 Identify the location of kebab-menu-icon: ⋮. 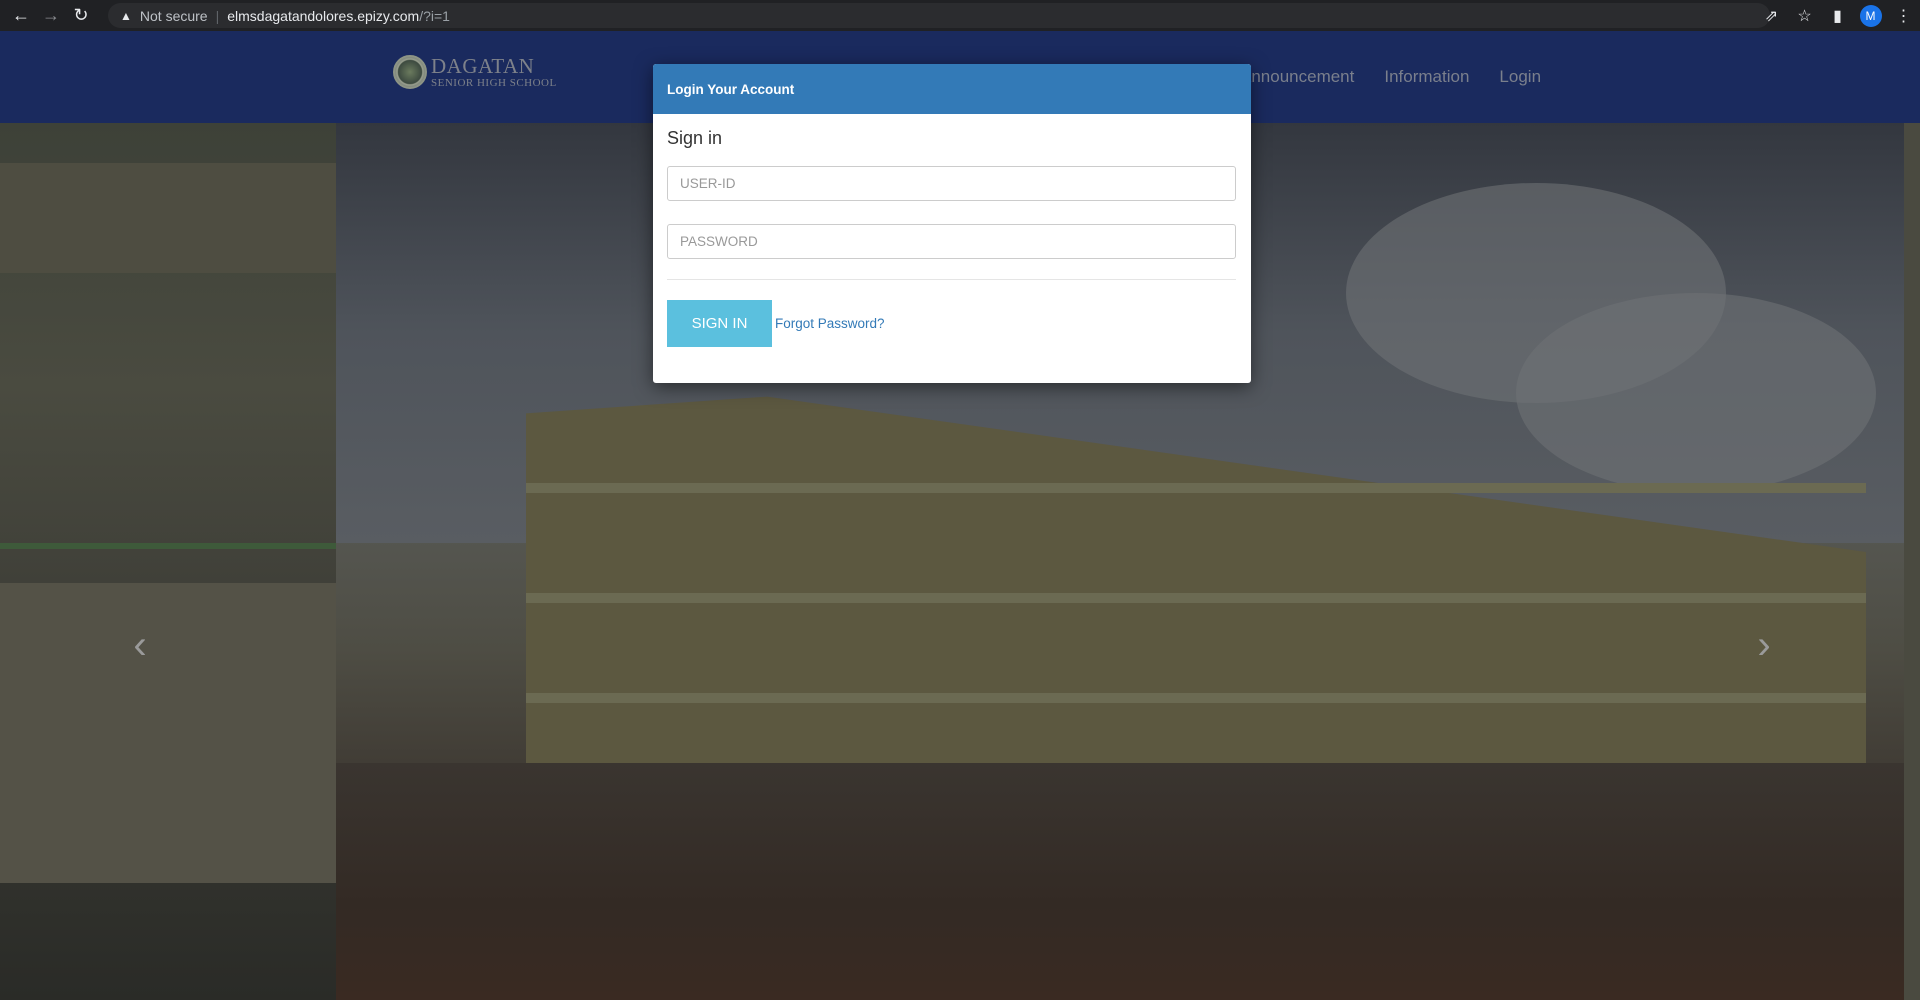
(1903, 15).